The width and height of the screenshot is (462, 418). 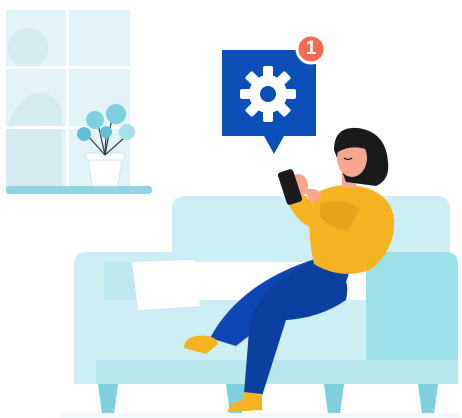 I want to click on notification-count: 1, so click(x=311, y=48).